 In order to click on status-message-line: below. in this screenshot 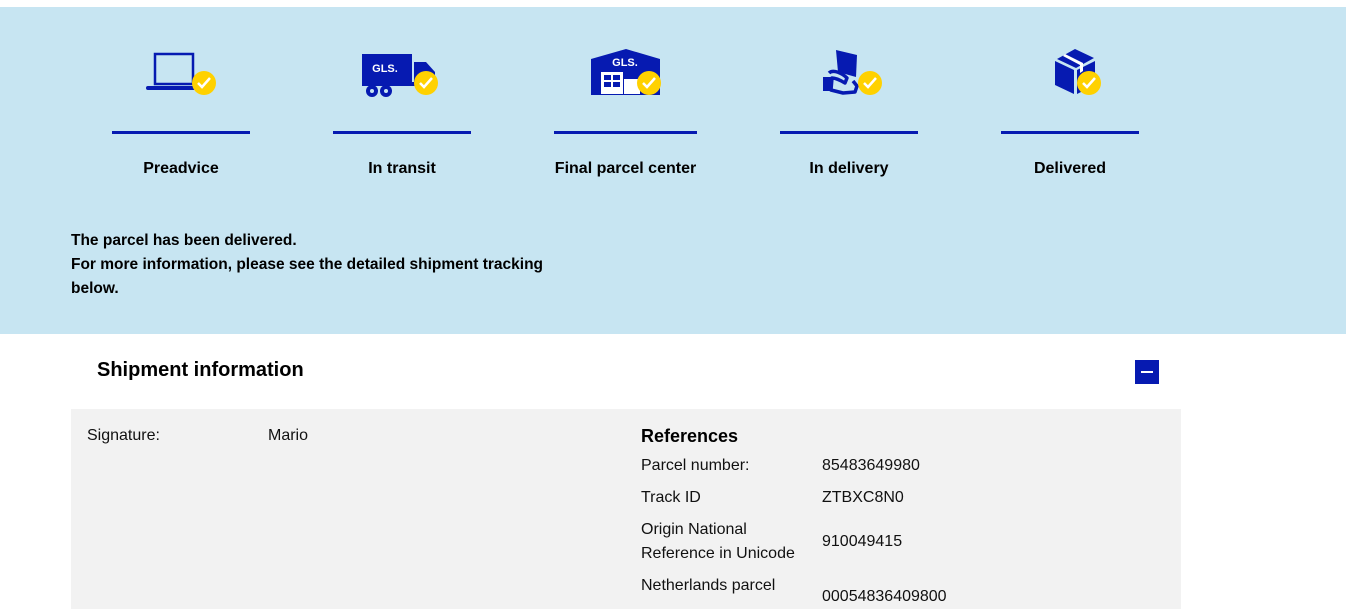, I will do `click(95, 288)`.